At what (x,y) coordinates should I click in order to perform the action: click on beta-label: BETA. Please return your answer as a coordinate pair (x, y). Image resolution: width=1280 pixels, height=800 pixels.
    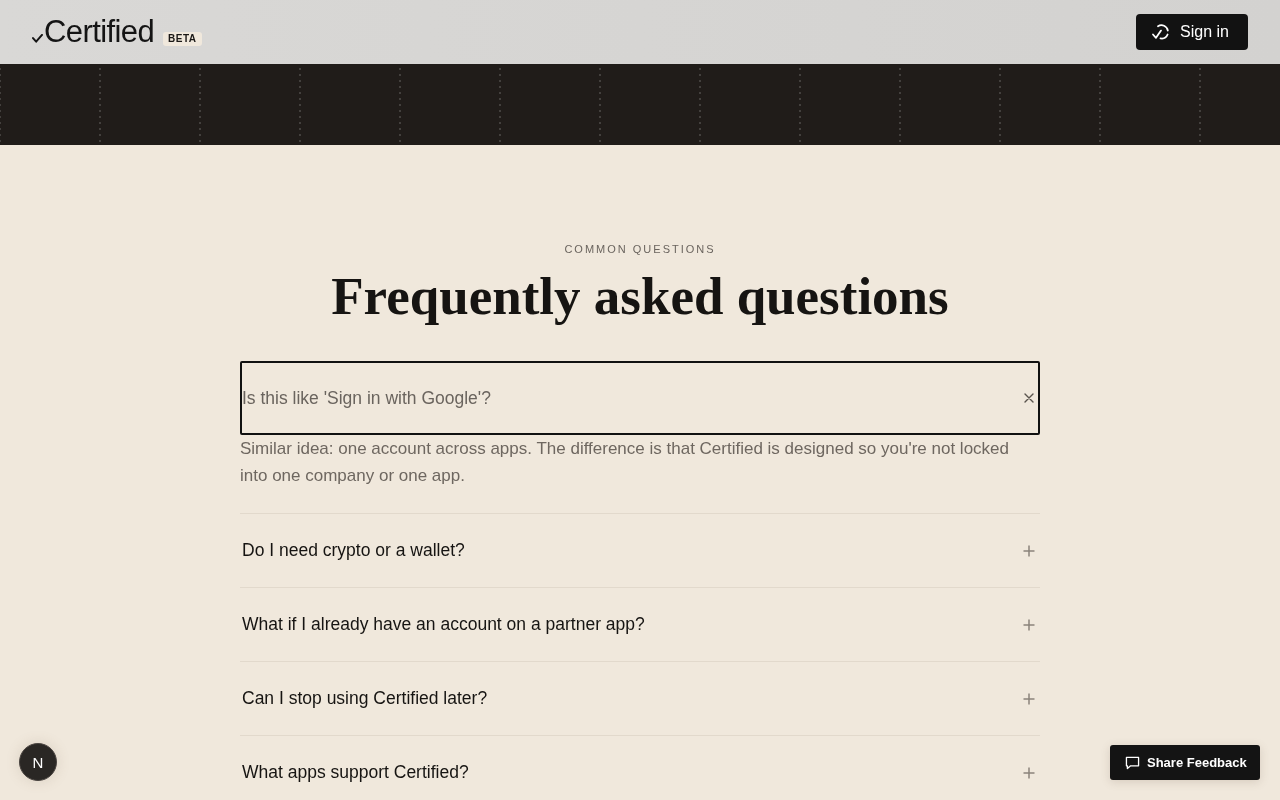
    Looking at the image, I should click on (182, 39).